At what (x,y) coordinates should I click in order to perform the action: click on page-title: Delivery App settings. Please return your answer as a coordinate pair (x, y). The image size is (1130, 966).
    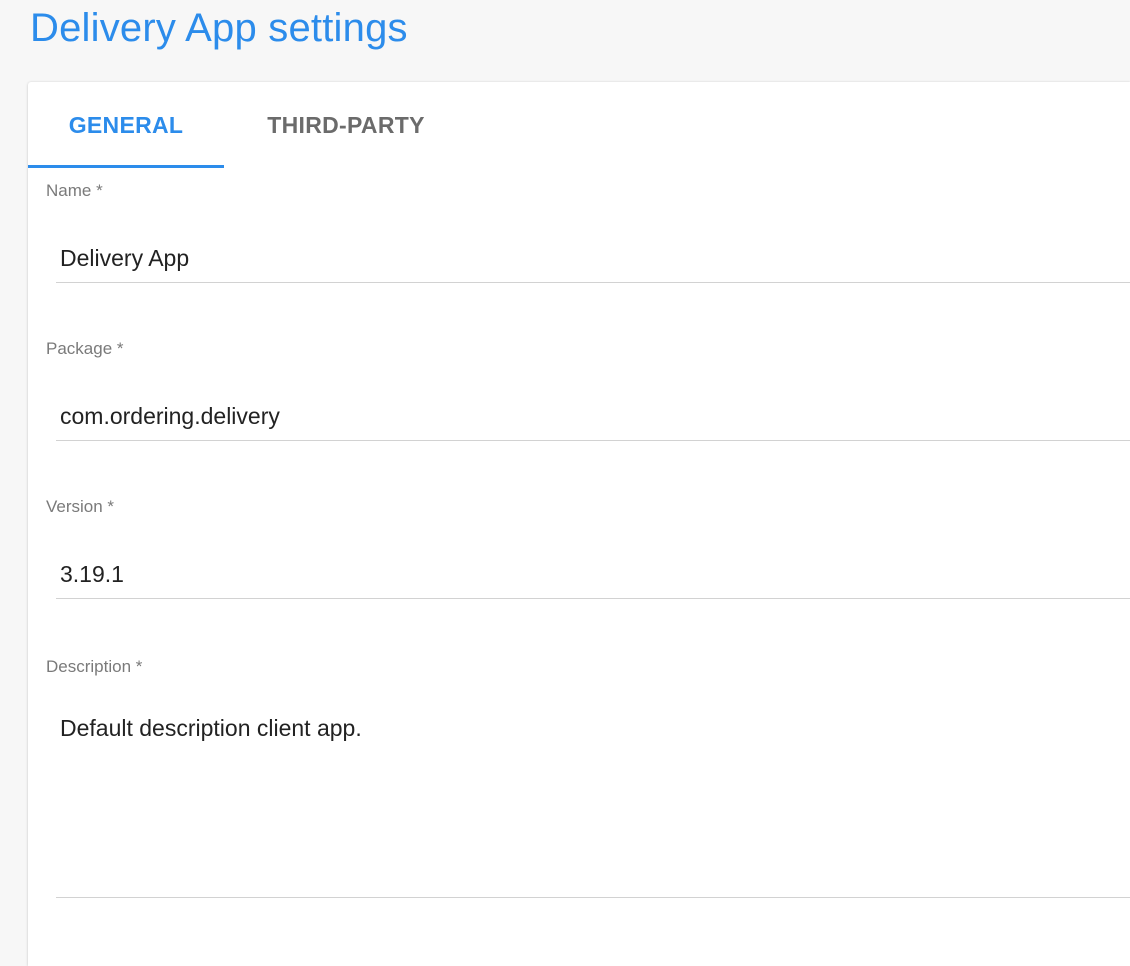
    Looking at the image, I should click on (219, 28).